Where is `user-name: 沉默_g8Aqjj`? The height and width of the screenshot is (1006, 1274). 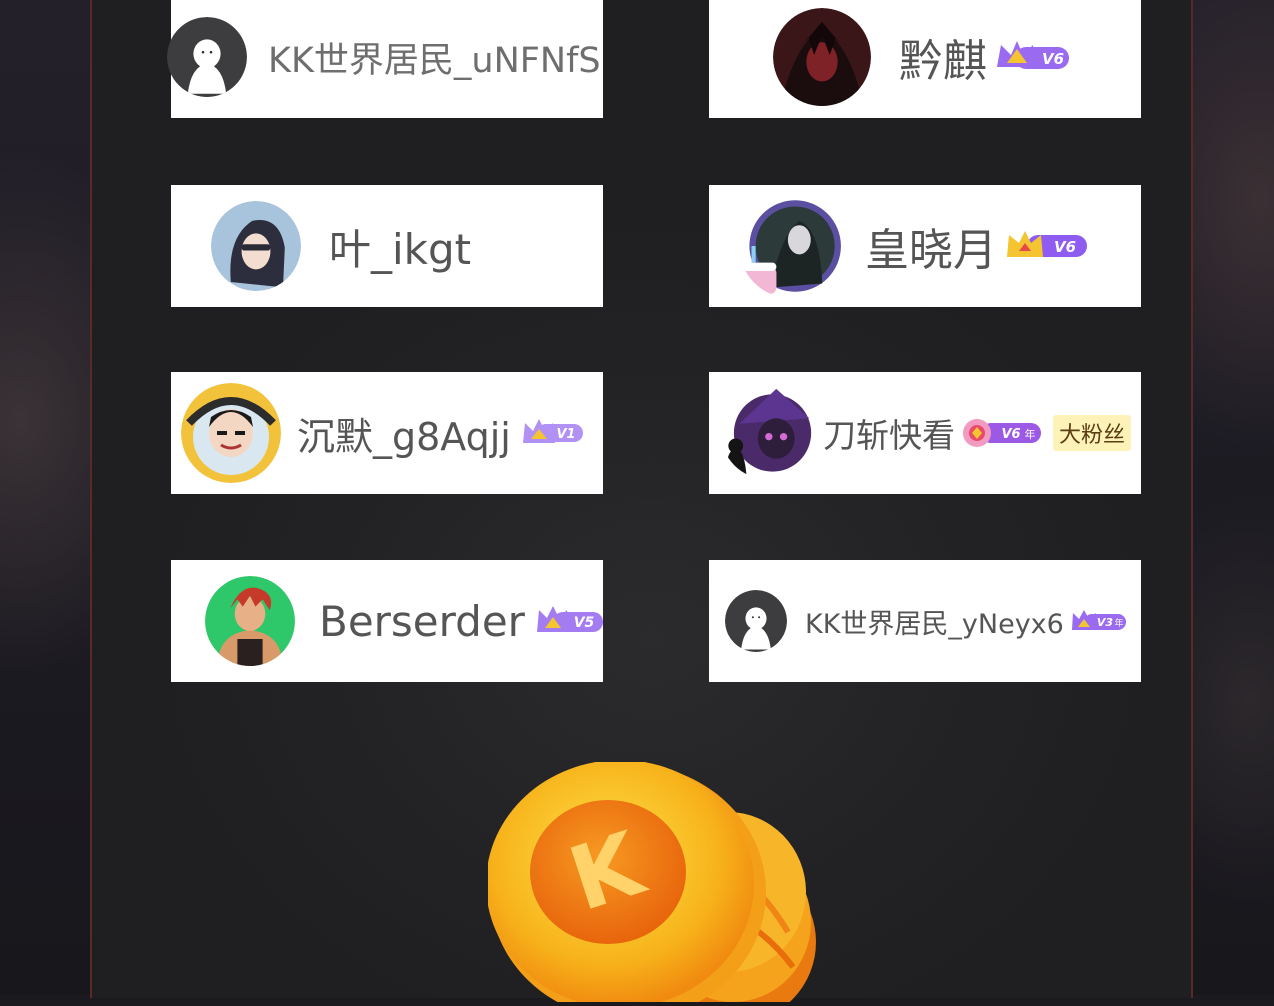
user-name: 沉默_g8Aqjj is located at coordinates (404, 436).